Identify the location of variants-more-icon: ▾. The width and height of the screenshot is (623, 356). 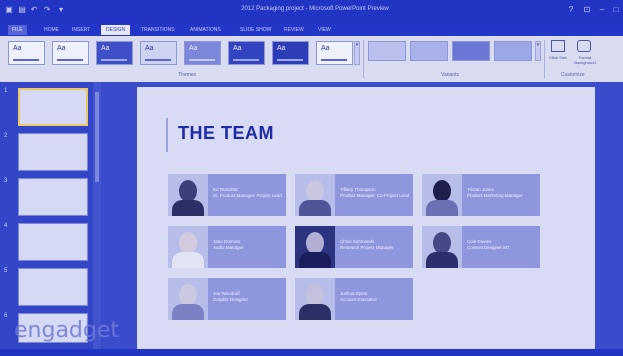
(538, 51).